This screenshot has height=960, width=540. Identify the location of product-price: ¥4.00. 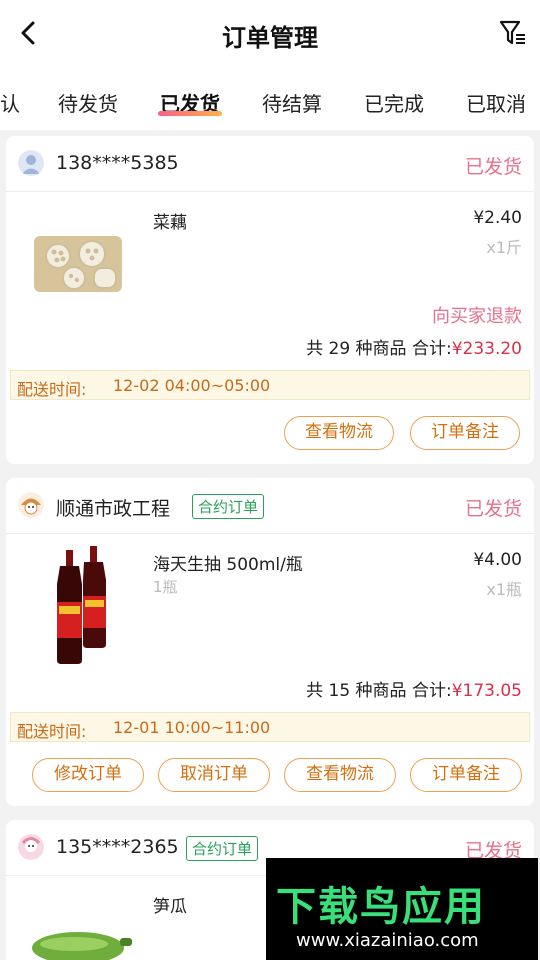
(497, 560).